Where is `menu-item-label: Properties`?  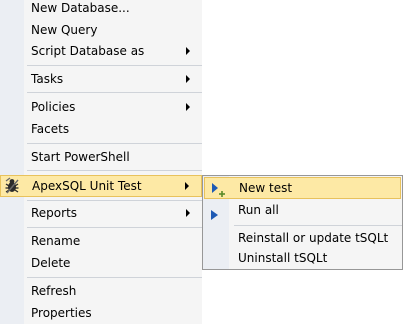
menu-item-label: Properties is located at coordinates (61, 313).